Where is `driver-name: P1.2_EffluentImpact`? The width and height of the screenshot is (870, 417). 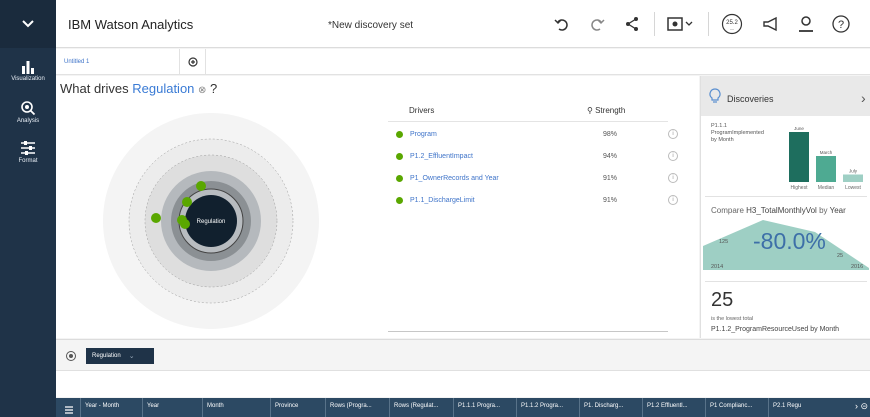
driver-name: P1.2_EffluentImpact is located at coordinates (441, 156).